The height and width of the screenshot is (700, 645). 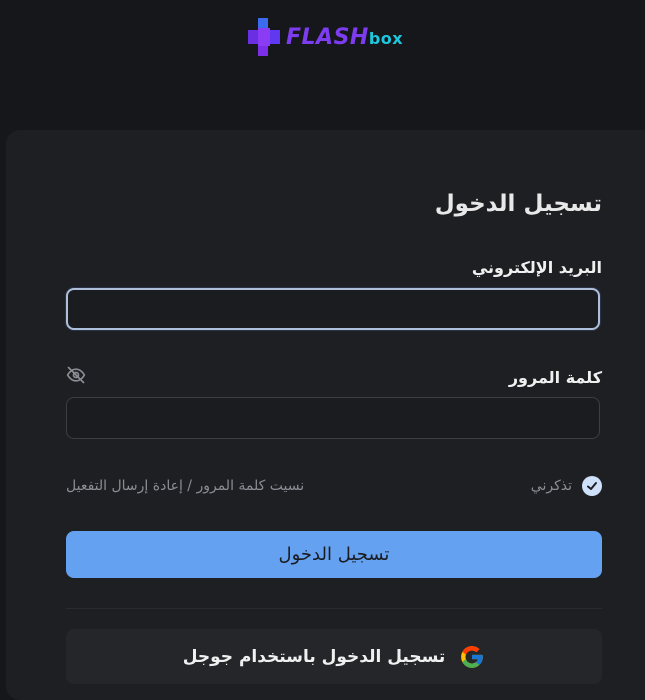 What do you see at coordinates (333, 418) in the screenshot?
I see `password-field` at bounding box center [333, 418].